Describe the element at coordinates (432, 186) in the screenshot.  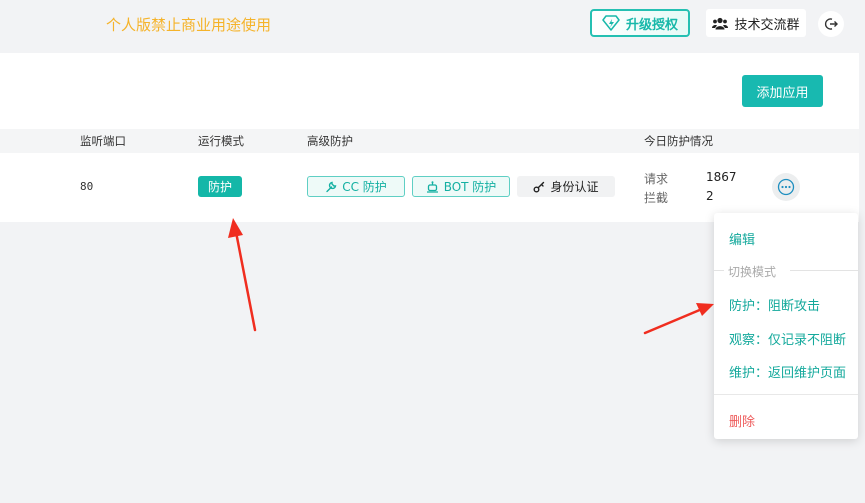
I see `robot-icon` at that location.